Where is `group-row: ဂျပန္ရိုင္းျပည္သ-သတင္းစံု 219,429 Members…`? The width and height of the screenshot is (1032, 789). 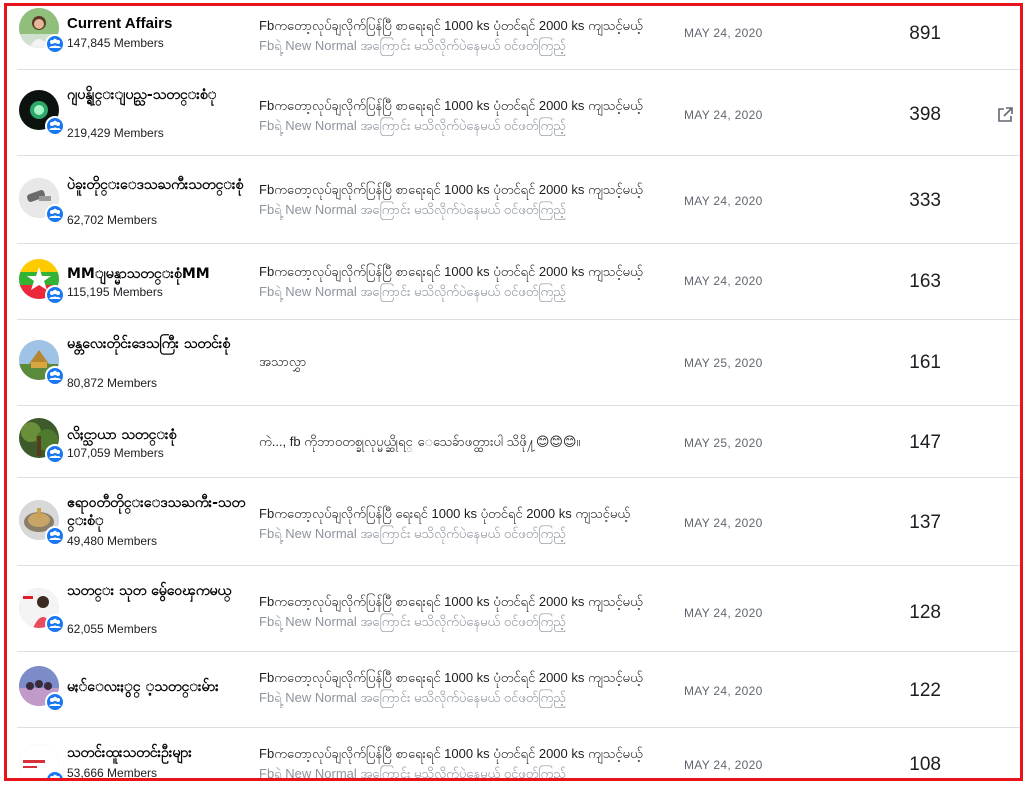
group-row: ဂျပန္ရိုင္းျပည္သ-သတင္းစံု 219,429 Members… is located at coordinates (518, 113).